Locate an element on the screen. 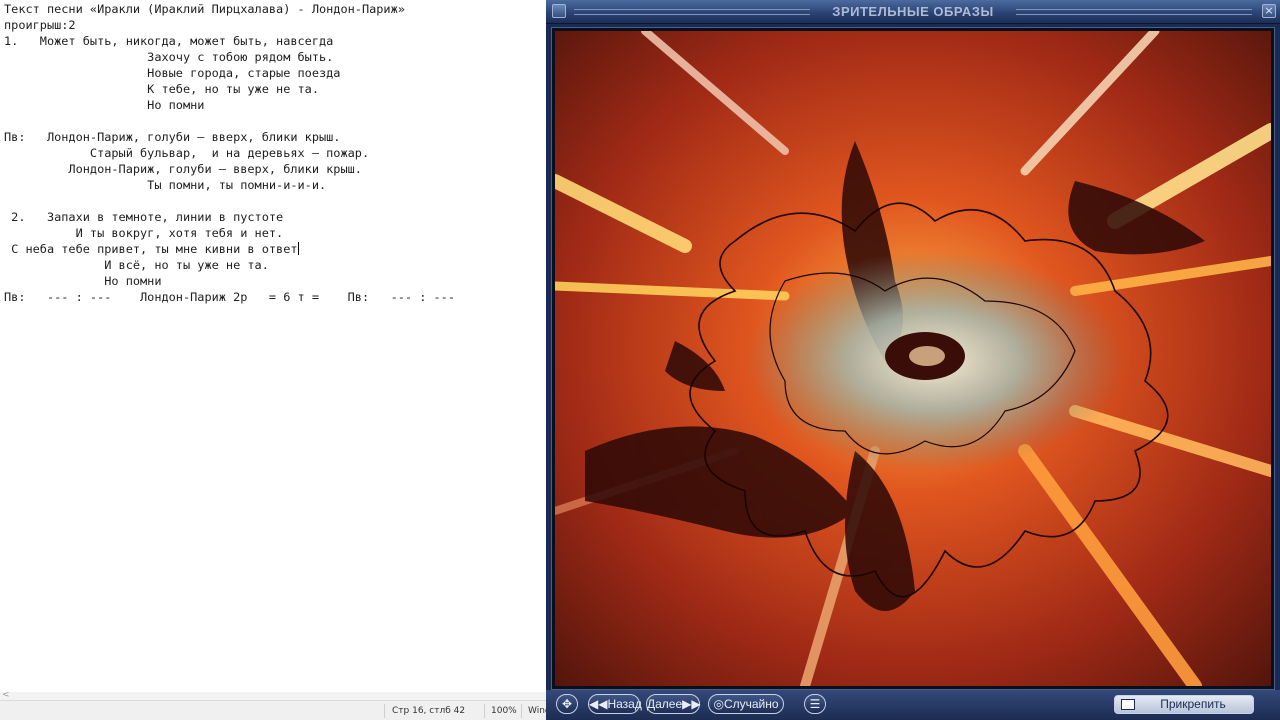 The image size is (1280, 720). next-button: Далее▶▶ is located at coordinates (673, 704).